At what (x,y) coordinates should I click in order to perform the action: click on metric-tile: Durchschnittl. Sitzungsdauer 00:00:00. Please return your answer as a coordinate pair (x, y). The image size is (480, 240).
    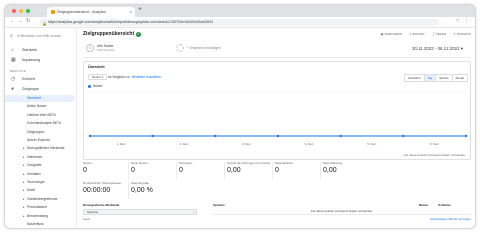
    Looking at the image, I should click on (106, 187).